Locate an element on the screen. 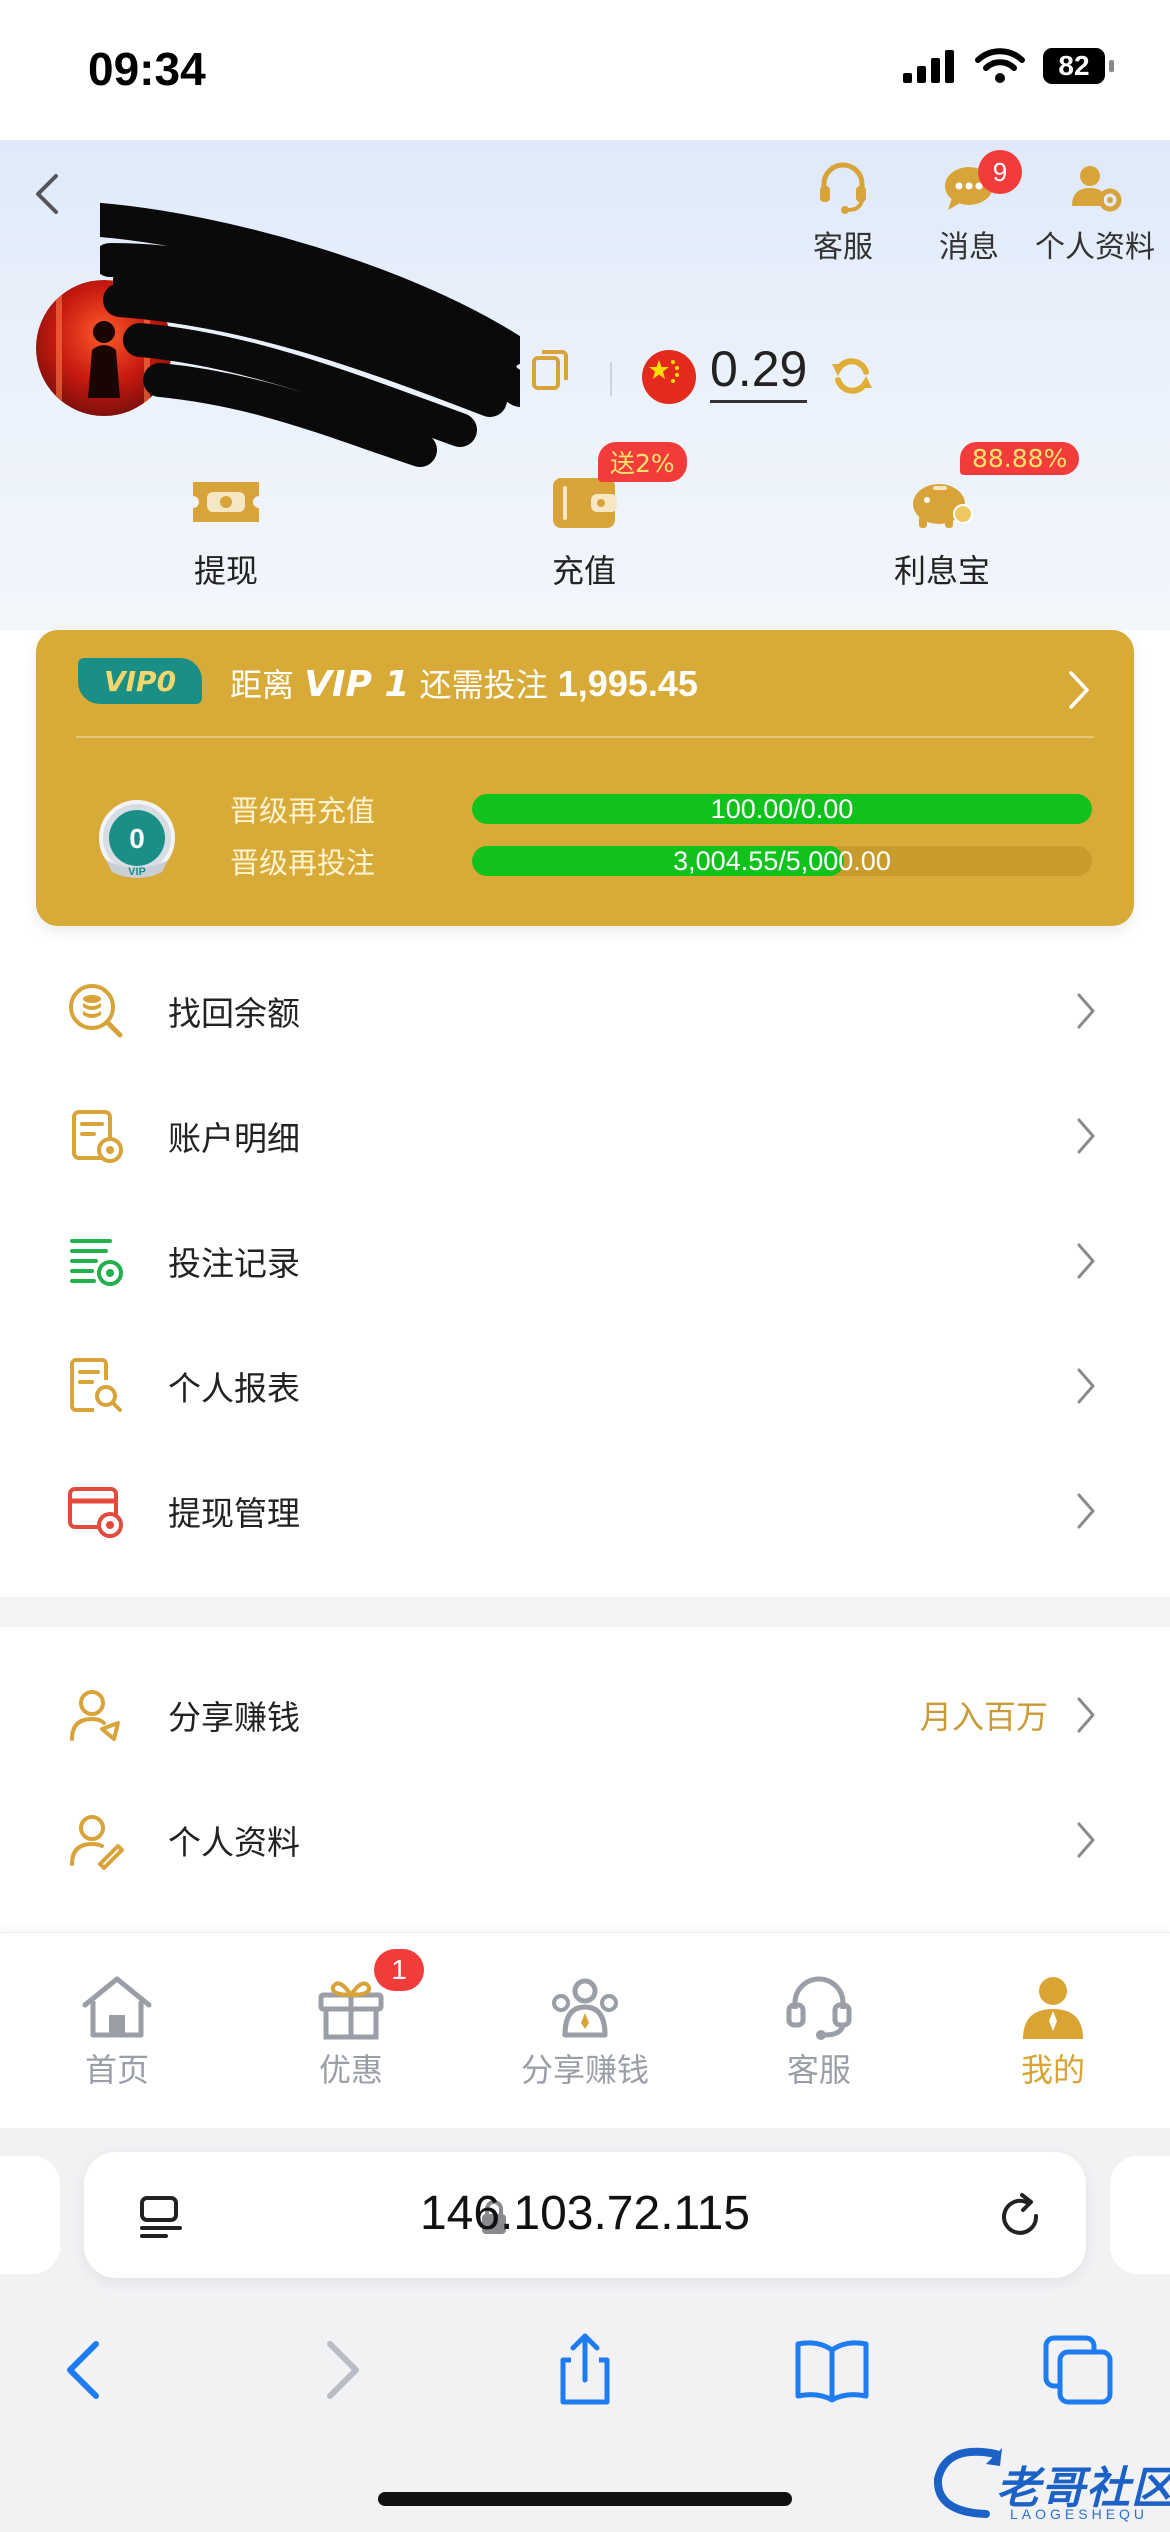 This screenshot has width=1170, height=2532. home-icon is located at coordinates (117, 2007).